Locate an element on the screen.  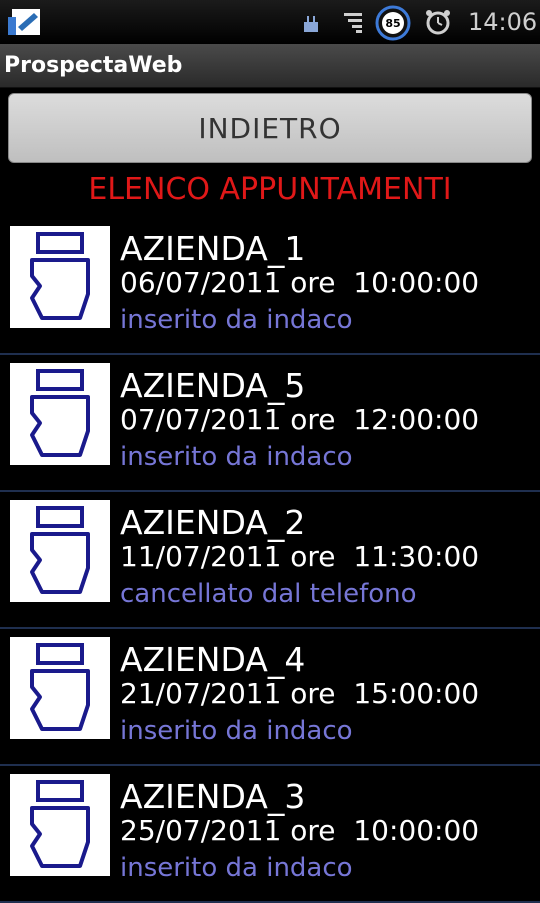
app-title: ProspectaWeb is located at coordinates (93, 65).